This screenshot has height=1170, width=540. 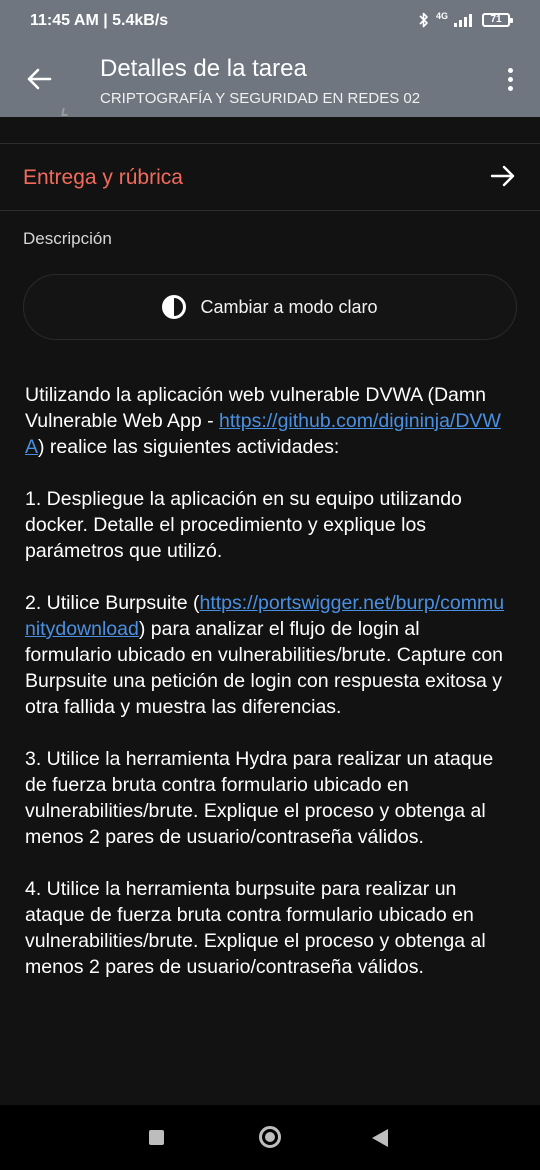 What do you see at coordinates (174, 307) in the screenshot?
I see `contrast-icon` at bounding box center [174, 307].